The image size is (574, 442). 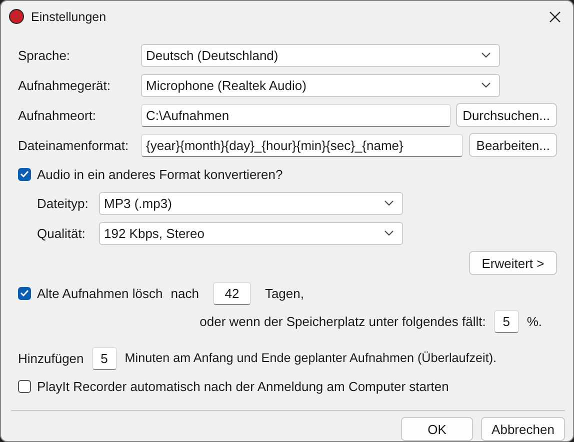 I want to click on dropdown: Deutsch (Deutschland), so click(x=320, y=55).